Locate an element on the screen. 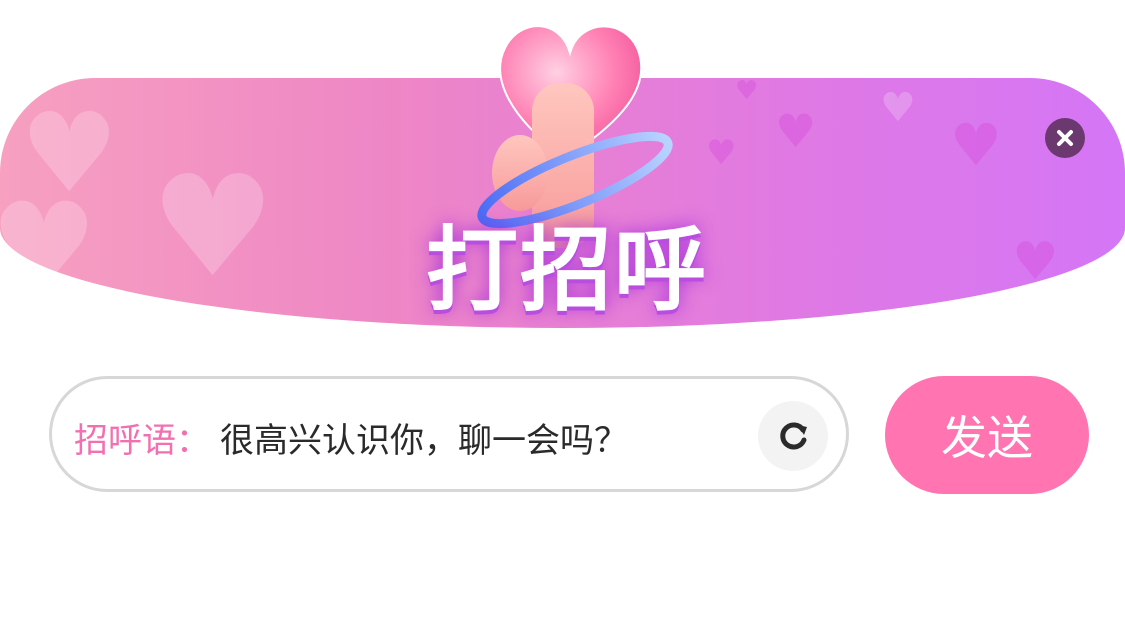 The height and width of the screenshot is (624, 1125). close-icon is located at coordinates (1065, 138).